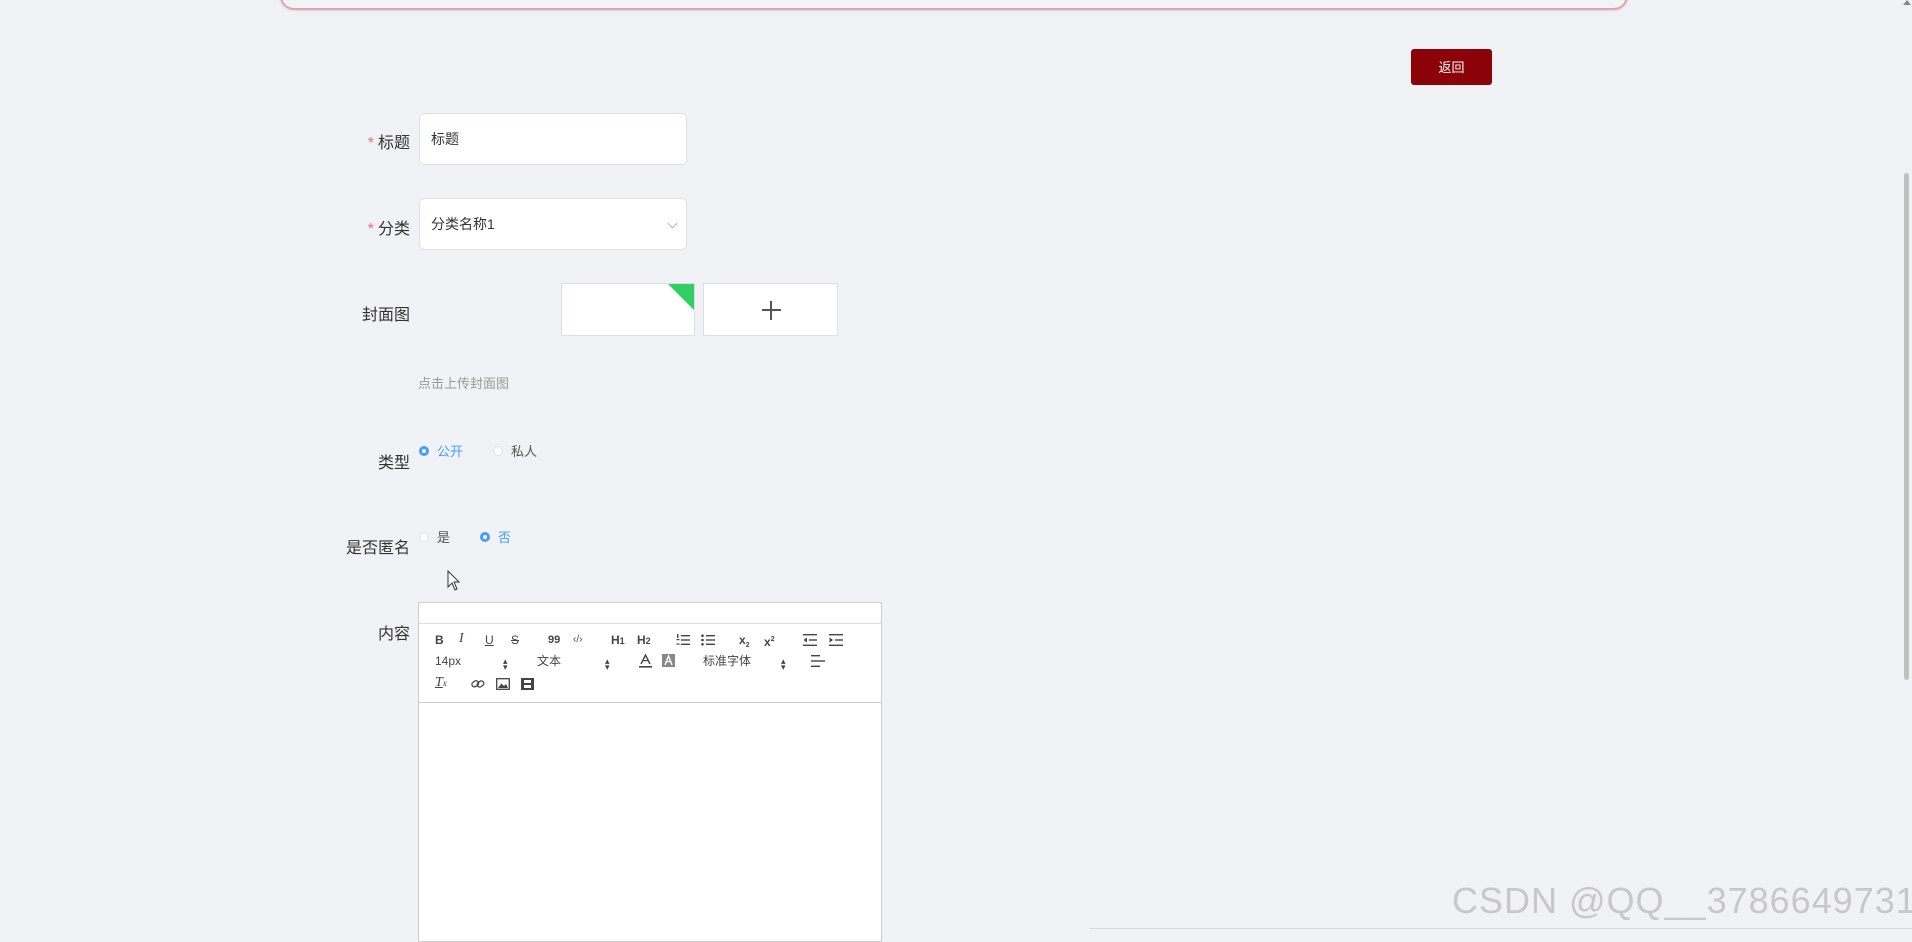 The image size is (1912, 942). Describe the element at coordinates (505, 537) in the screenshot. I see `anonymous-option-no-label: 否` at that location.